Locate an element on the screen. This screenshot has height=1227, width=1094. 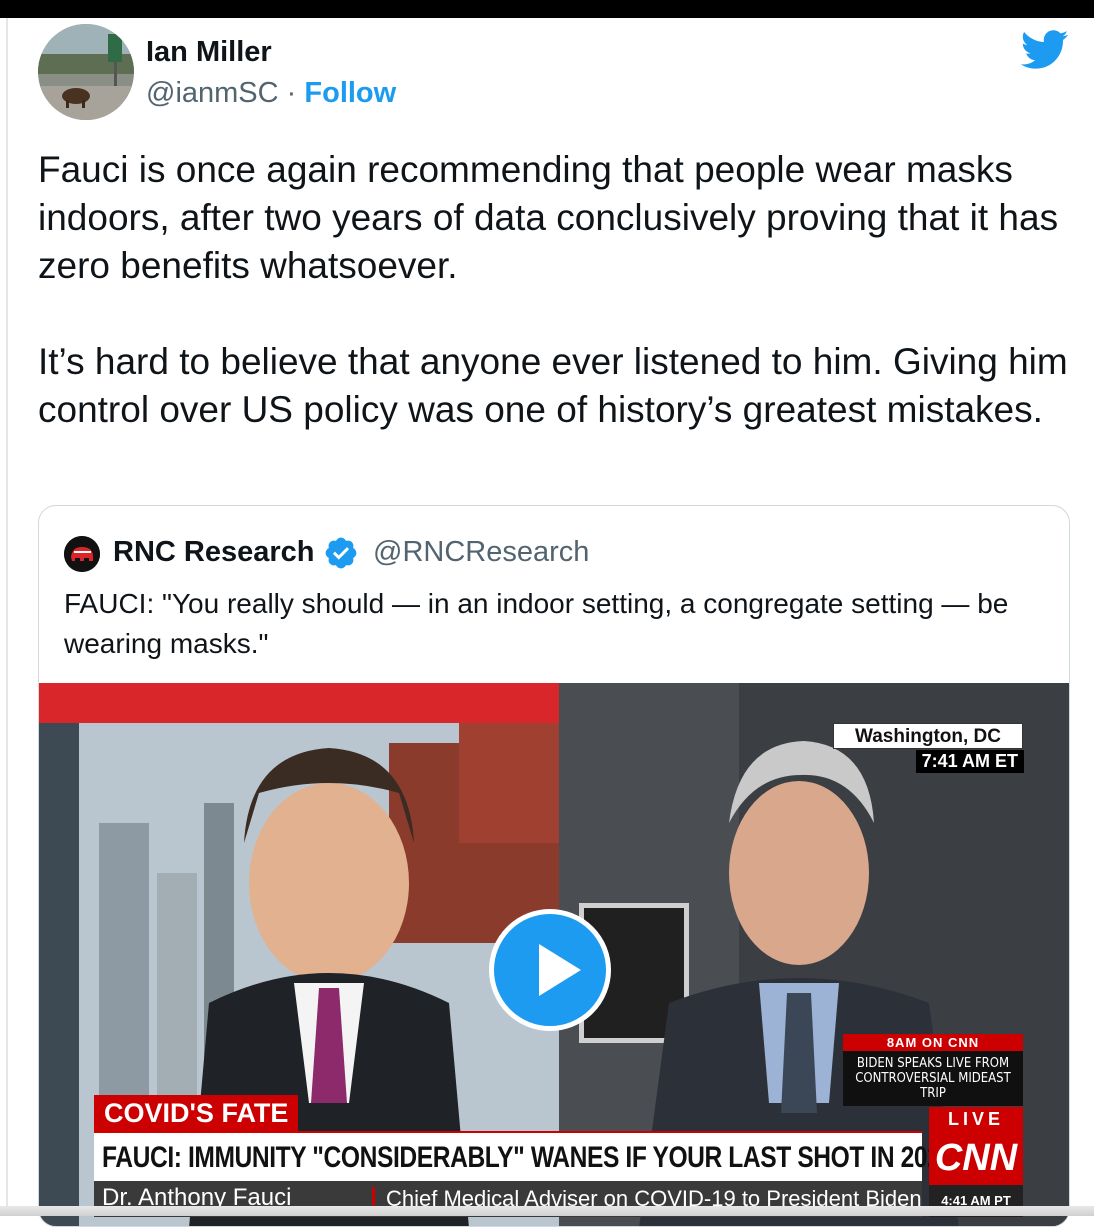
avatar-photo is located at coordinates (86, 72).